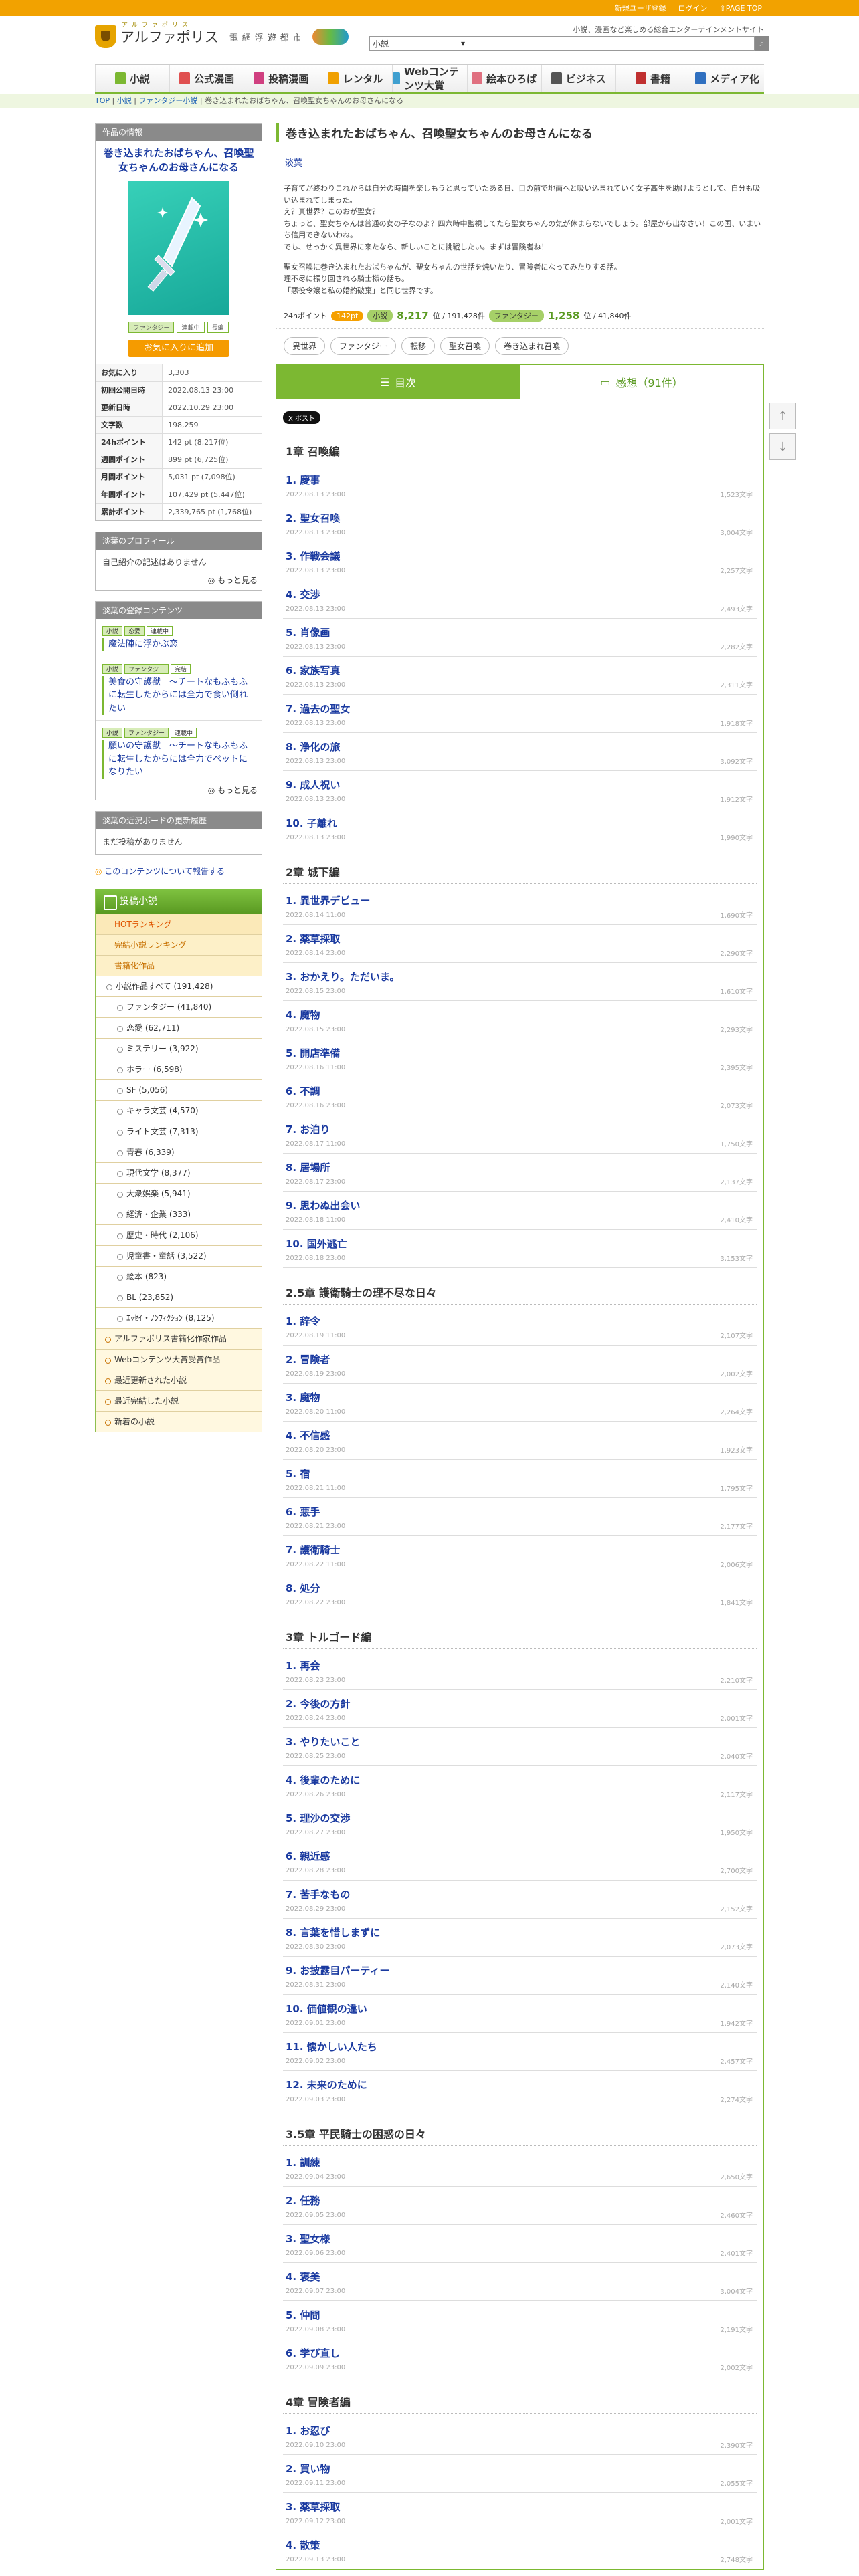  What do you see at coordinates (520, 2507) in the screenshot?
I see `episode-title: 3. 薬草採取` at bounding box center [520, 2507].